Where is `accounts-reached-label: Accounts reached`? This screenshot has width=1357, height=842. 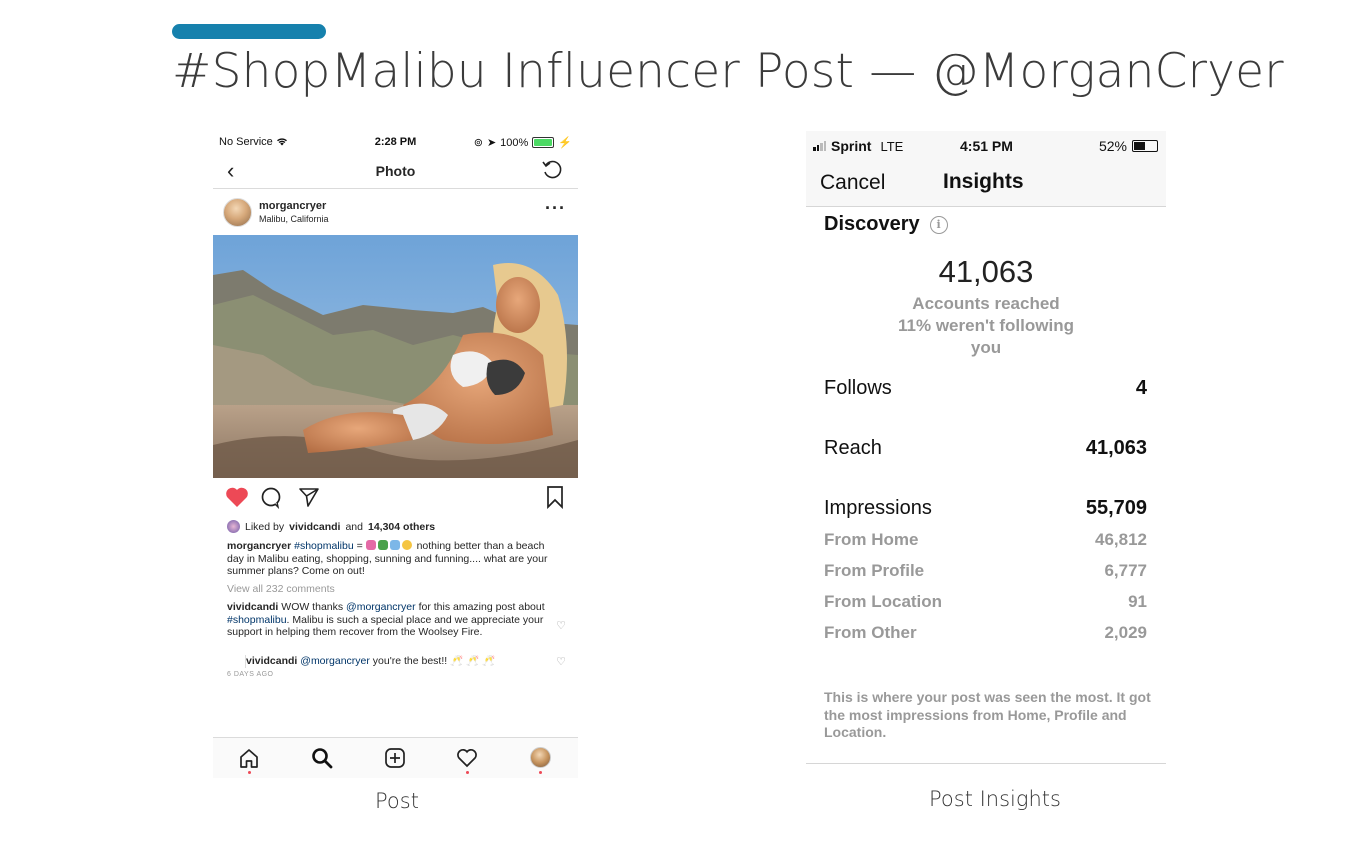
accounts-reached-label: Accounts reached is located at coordinates (986, 303).